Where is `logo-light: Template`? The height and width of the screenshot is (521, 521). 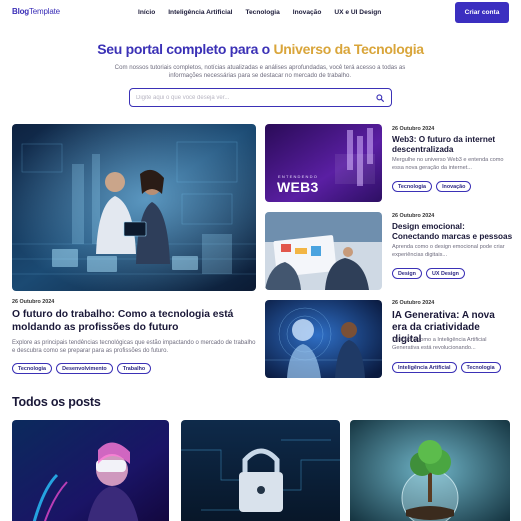
logo-light: Template is located at coordinates (44, 11).